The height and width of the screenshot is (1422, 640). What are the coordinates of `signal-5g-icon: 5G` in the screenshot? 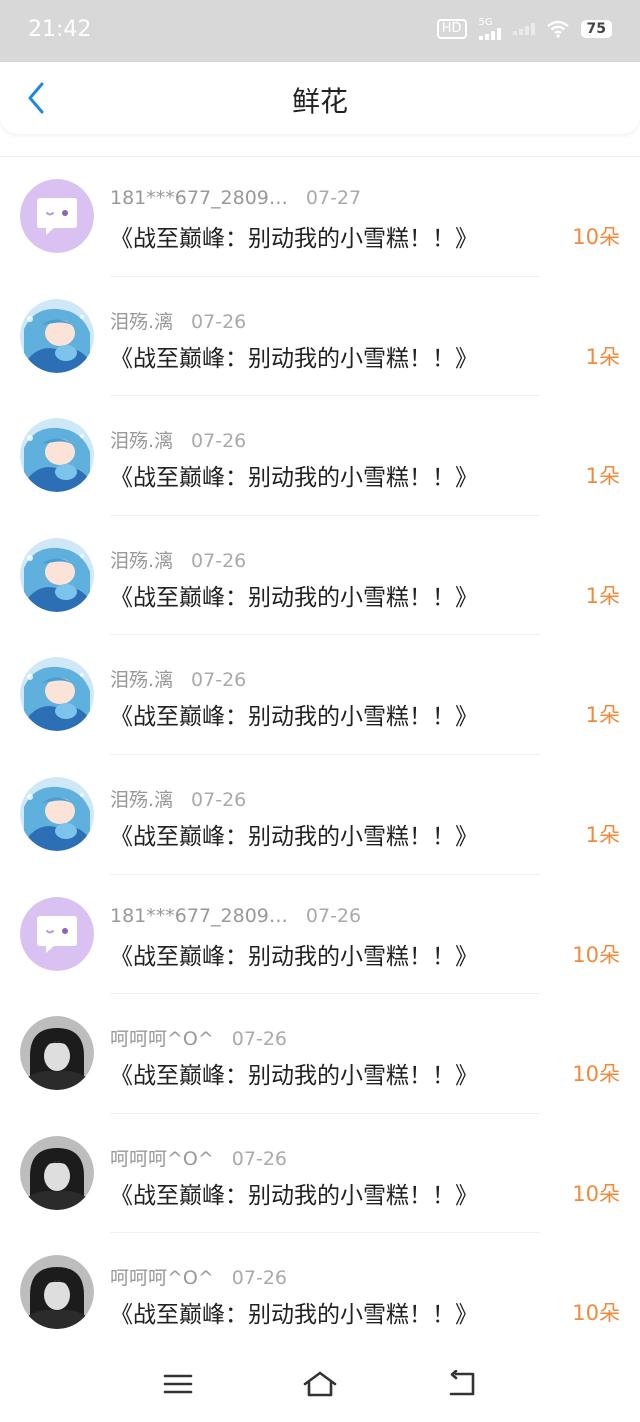 It's located at (489, 28).